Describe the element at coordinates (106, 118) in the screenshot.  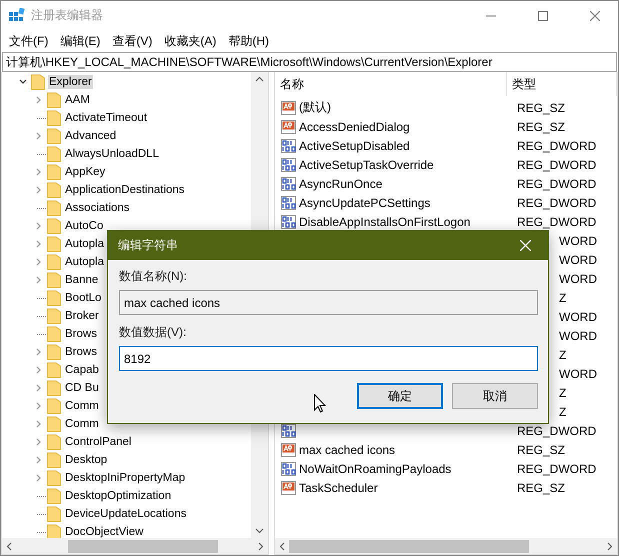
I see `tree-item: ActivateTimeout` at that location.